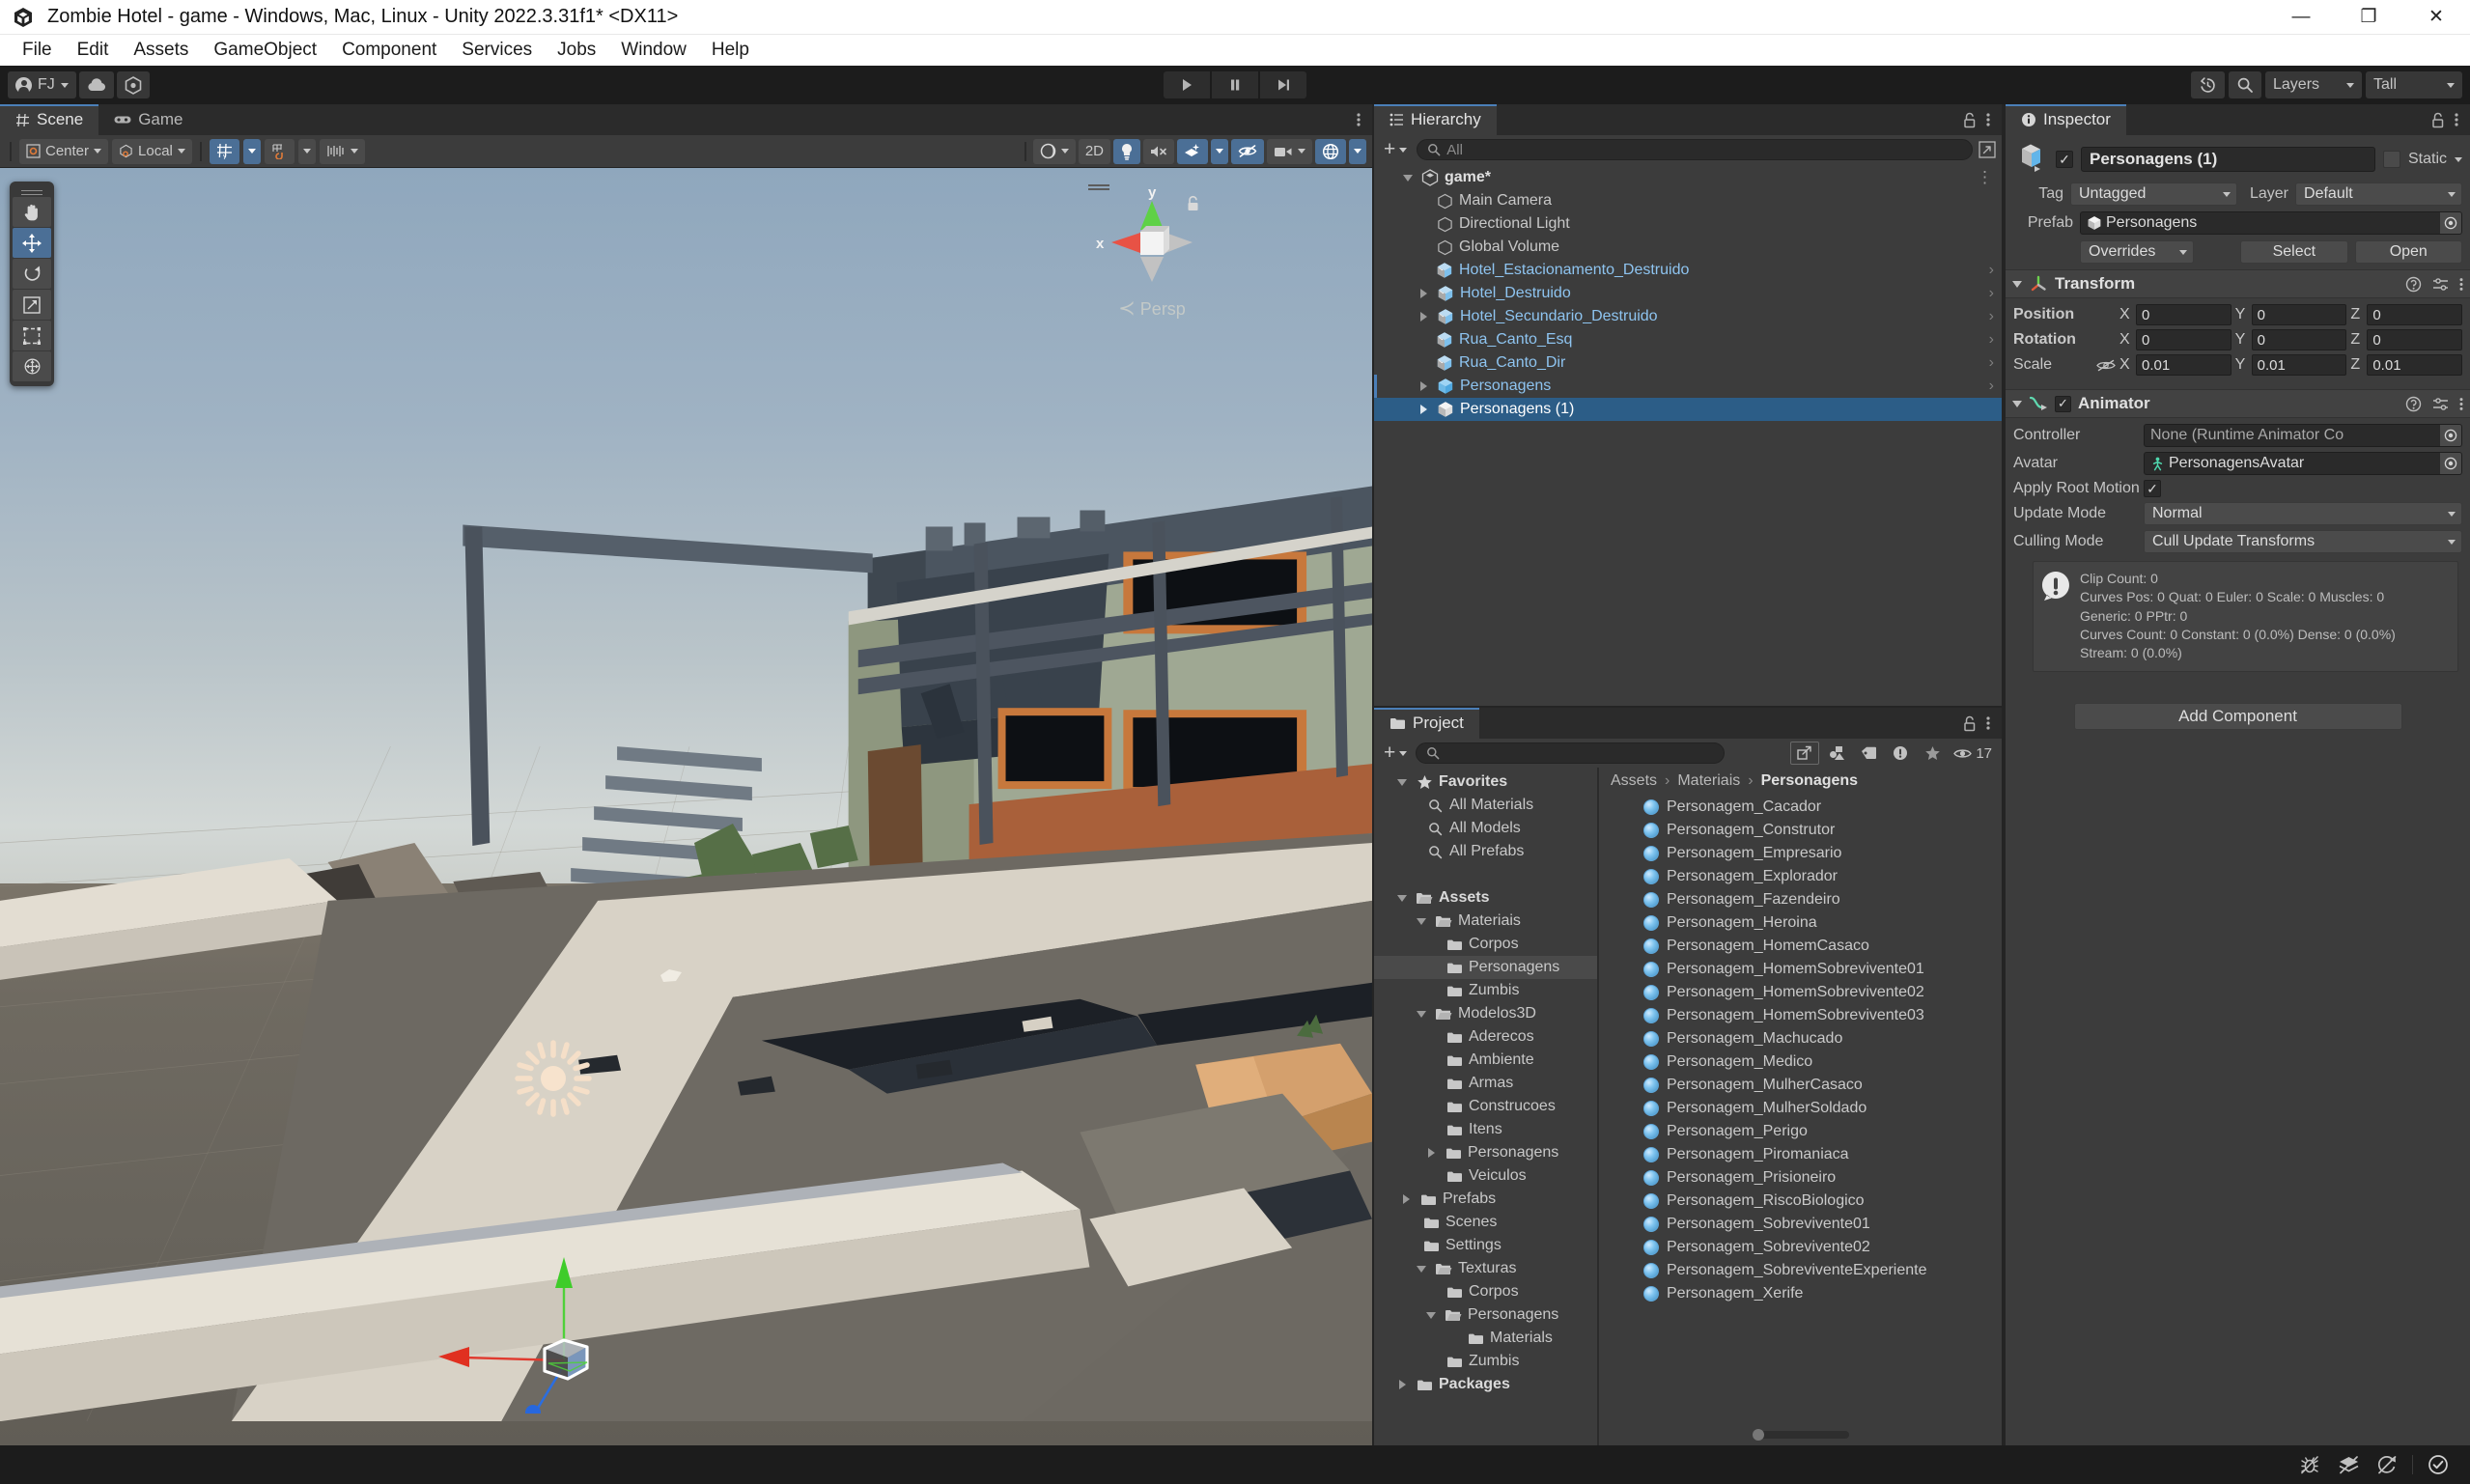 This screenshot has height=1484, width=2470. What do you see at coordinates (307, 151) in the screenshot?
I see `surface-snap-dropdown` at bounding box center [307, 151].